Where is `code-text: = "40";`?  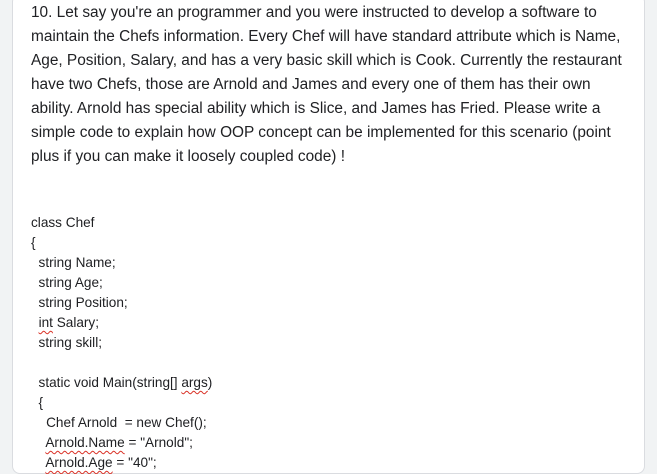
code-text: = "40"; is located at coordinates (134, 462).